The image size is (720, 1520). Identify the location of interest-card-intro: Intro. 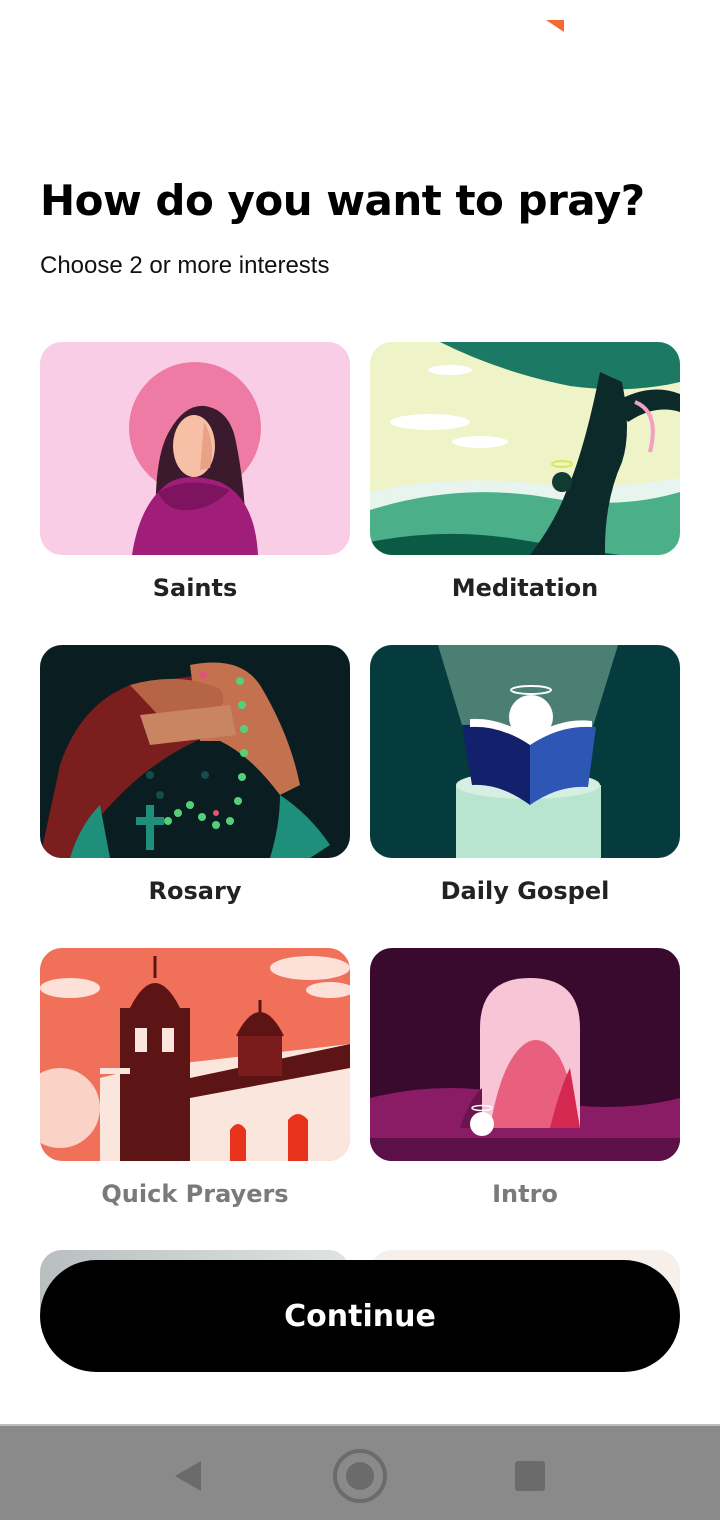
(525, 1078).